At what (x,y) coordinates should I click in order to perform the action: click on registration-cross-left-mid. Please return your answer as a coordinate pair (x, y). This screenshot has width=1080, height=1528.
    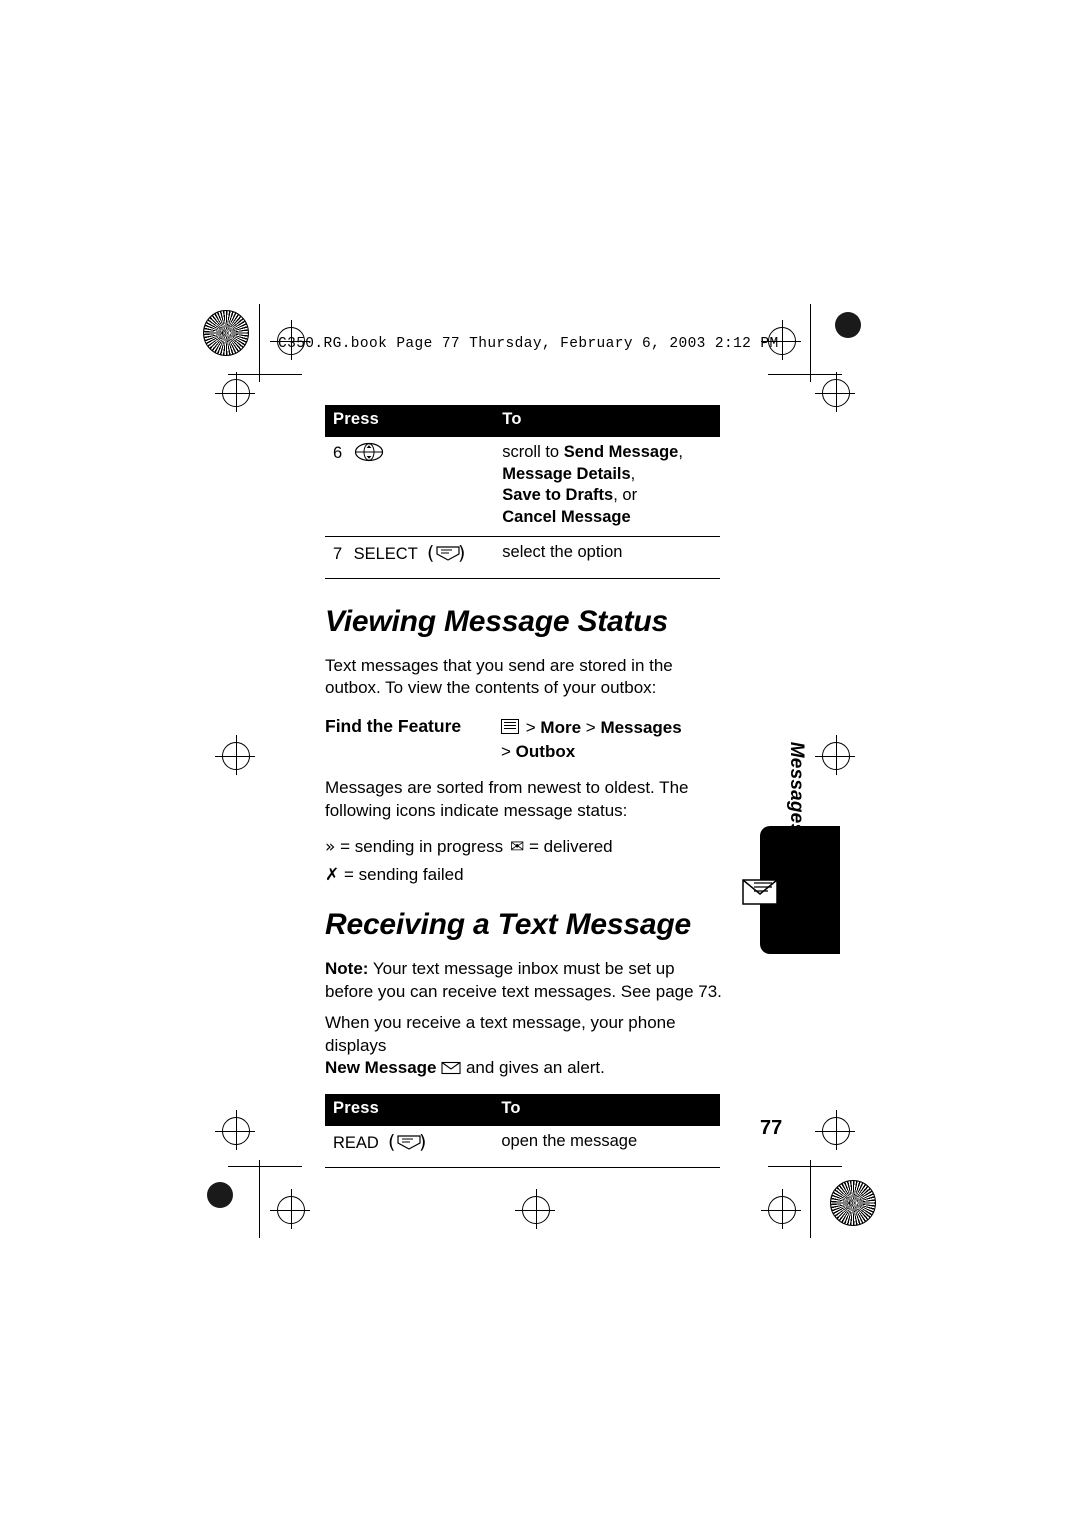
    Looking at the image, I should click on (235, 755).